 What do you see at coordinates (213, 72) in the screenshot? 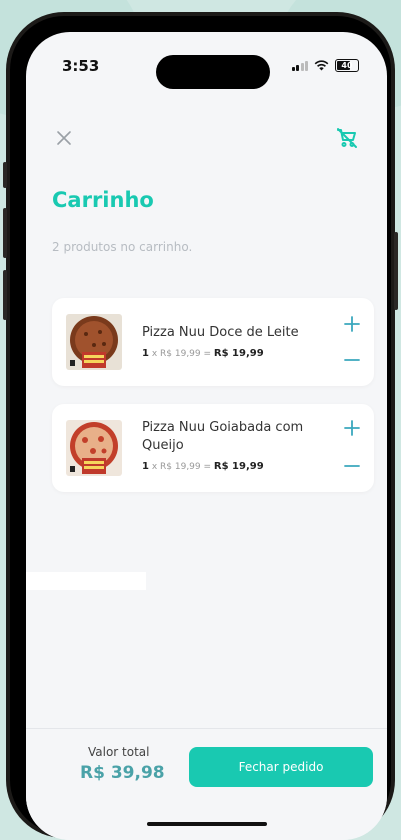
I see `dynamic-island` at bounding box center [213, 72].